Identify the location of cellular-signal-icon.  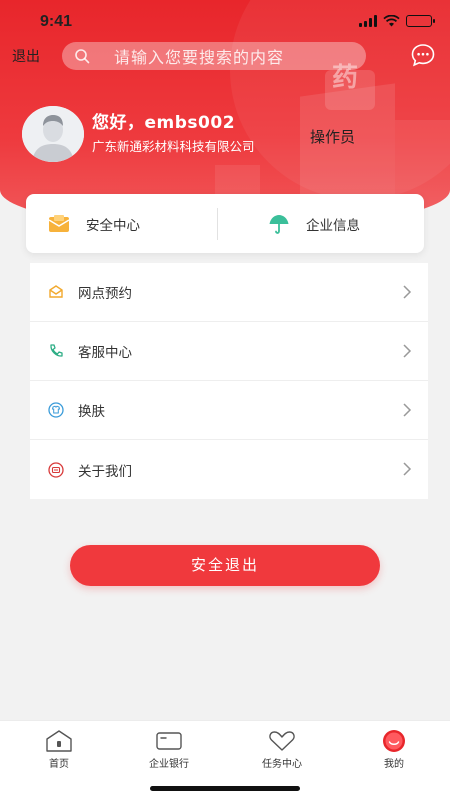
(368, 21).